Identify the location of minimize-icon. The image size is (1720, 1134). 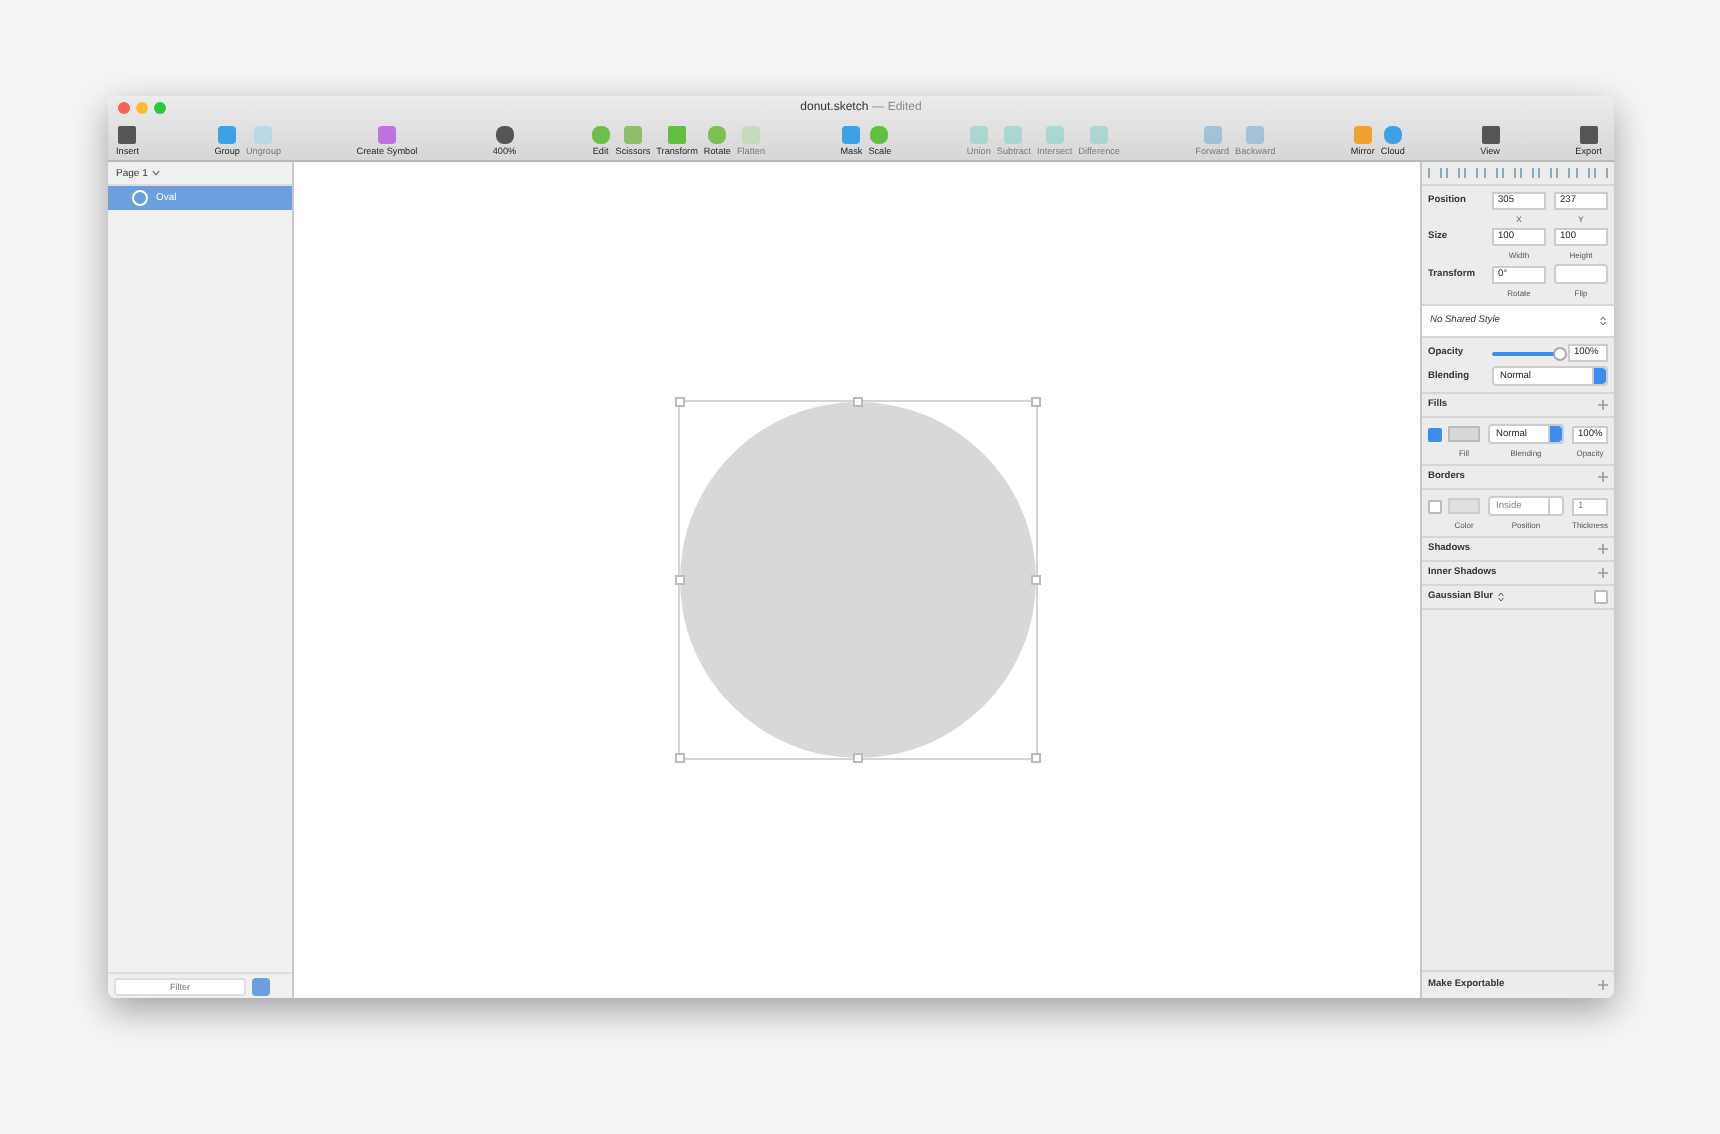
(142, 108).